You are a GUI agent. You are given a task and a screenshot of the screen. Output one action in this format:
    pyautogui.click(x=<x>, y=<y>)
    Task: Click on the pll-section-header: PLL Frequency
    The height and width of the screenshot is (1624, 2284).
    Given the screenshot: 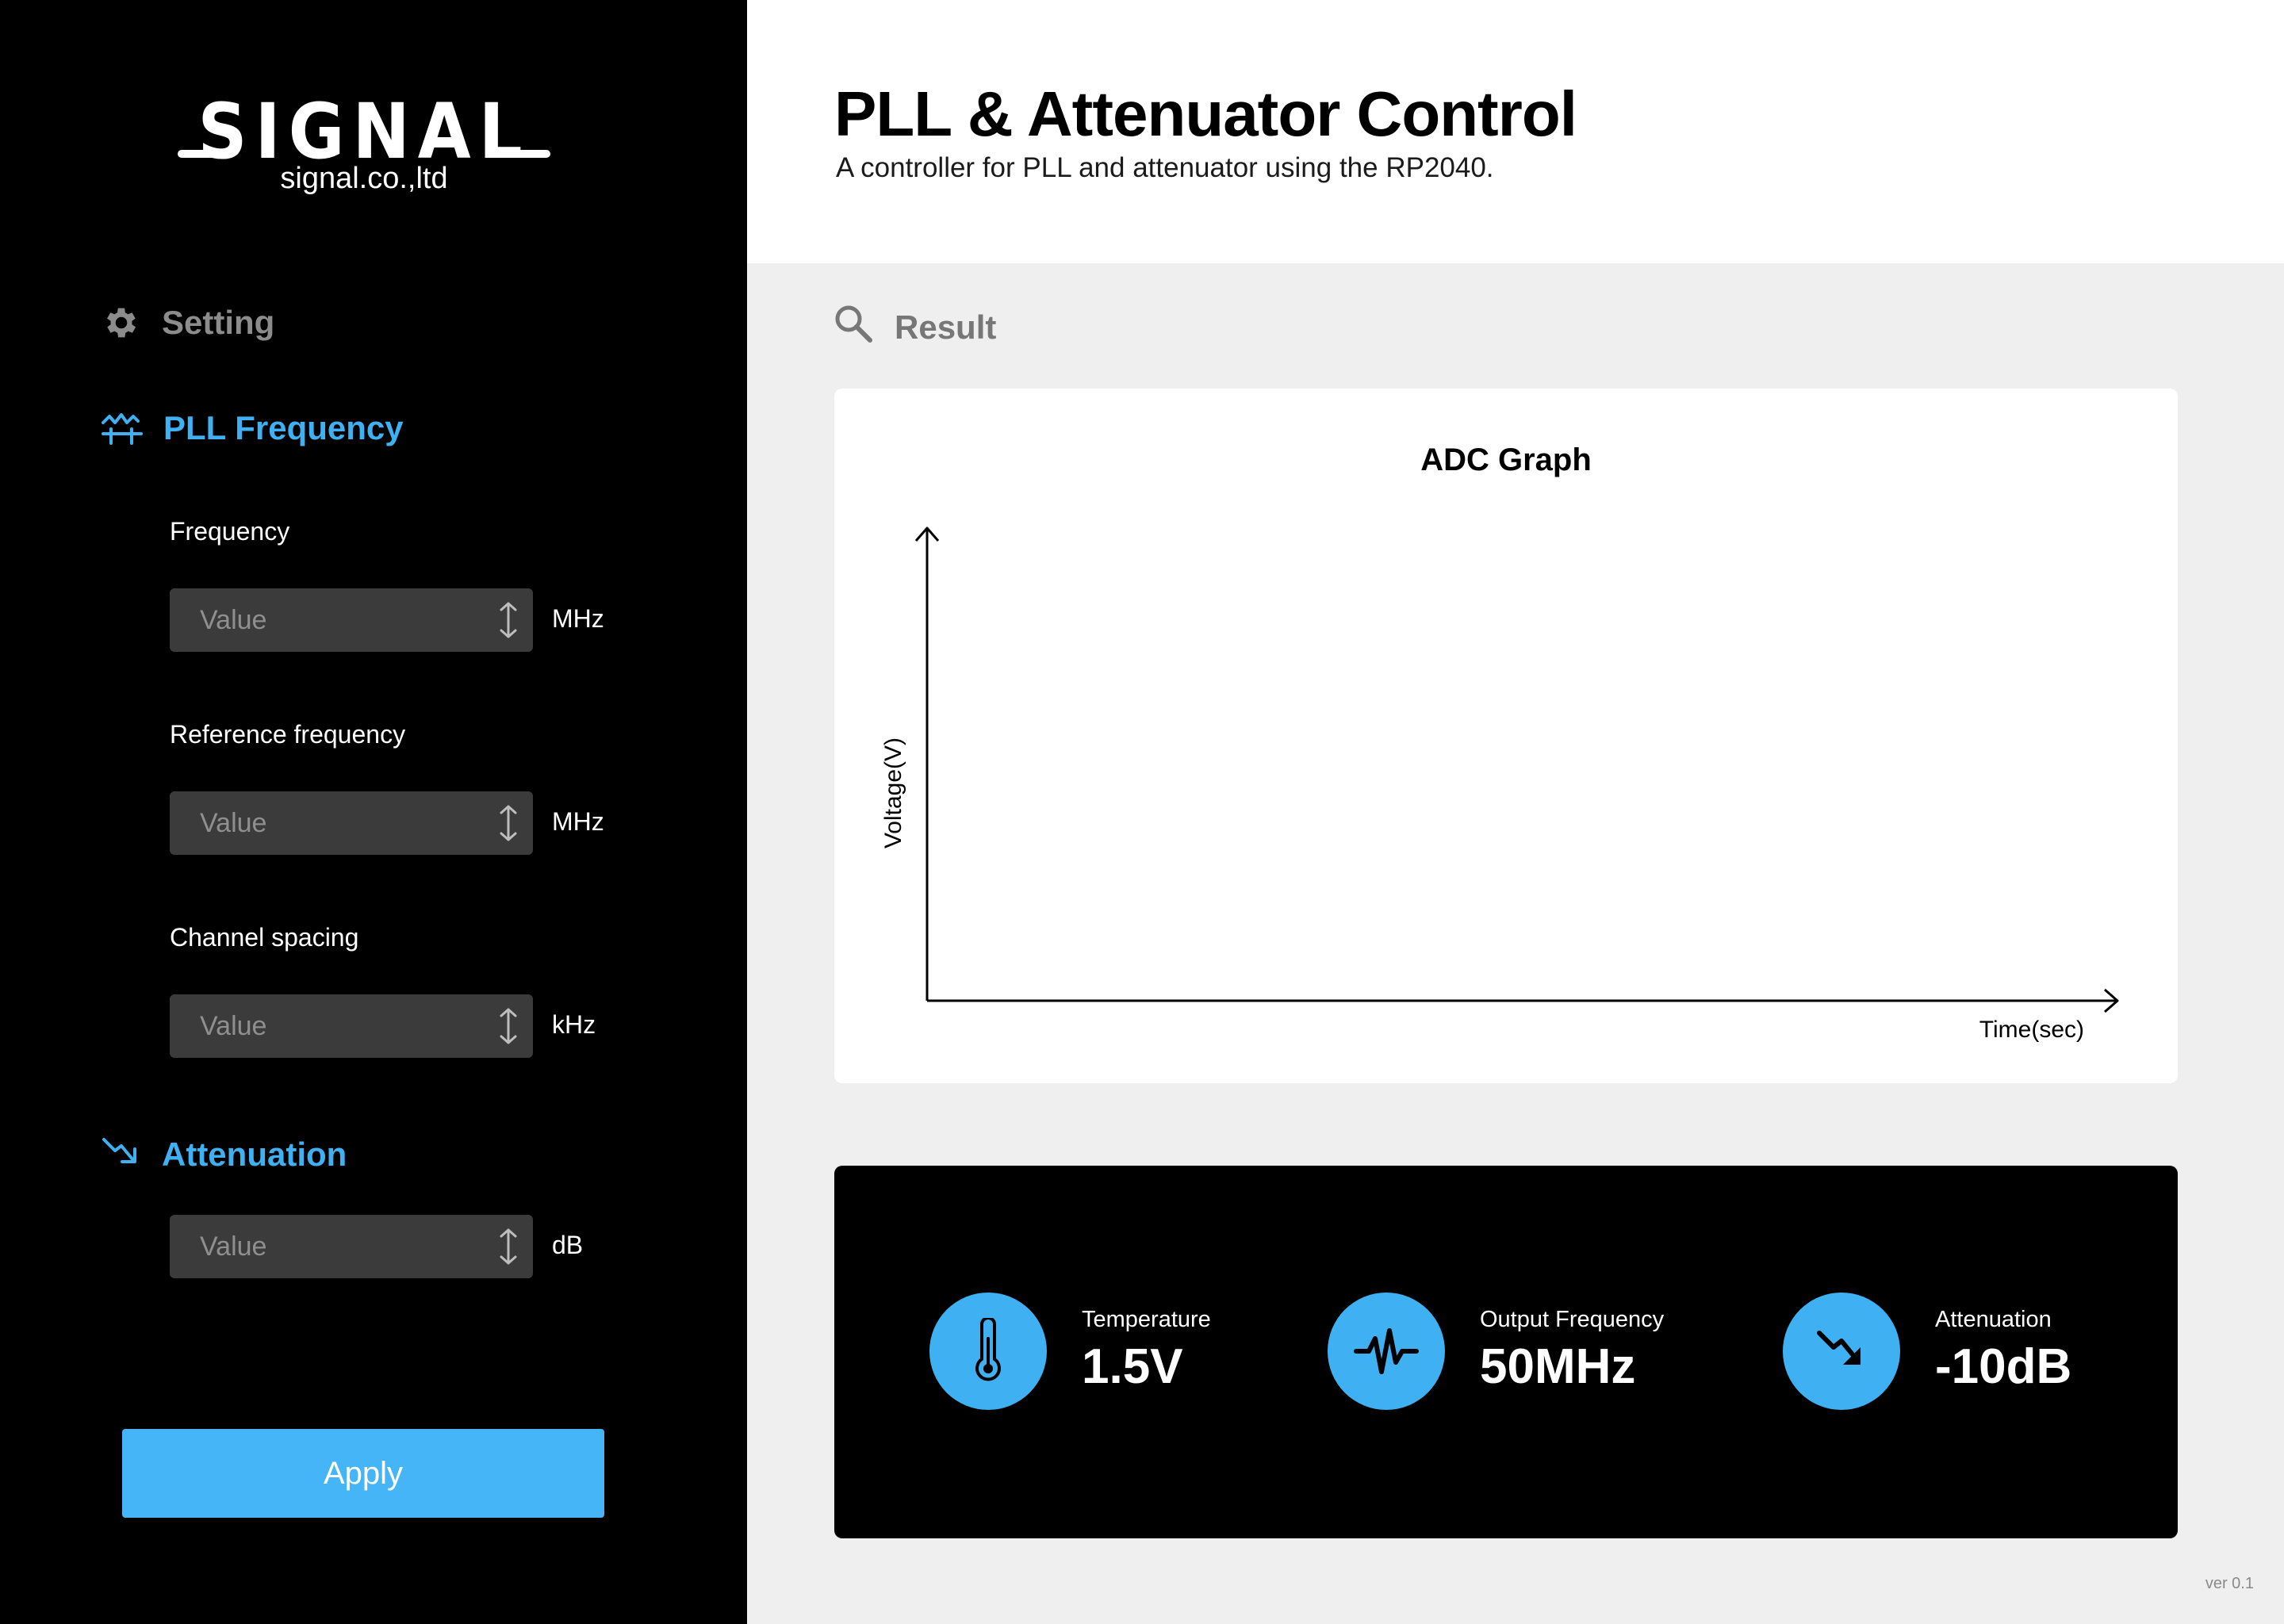 What is the action you would take?
    pyautogui.click(x=253, y=428)
    